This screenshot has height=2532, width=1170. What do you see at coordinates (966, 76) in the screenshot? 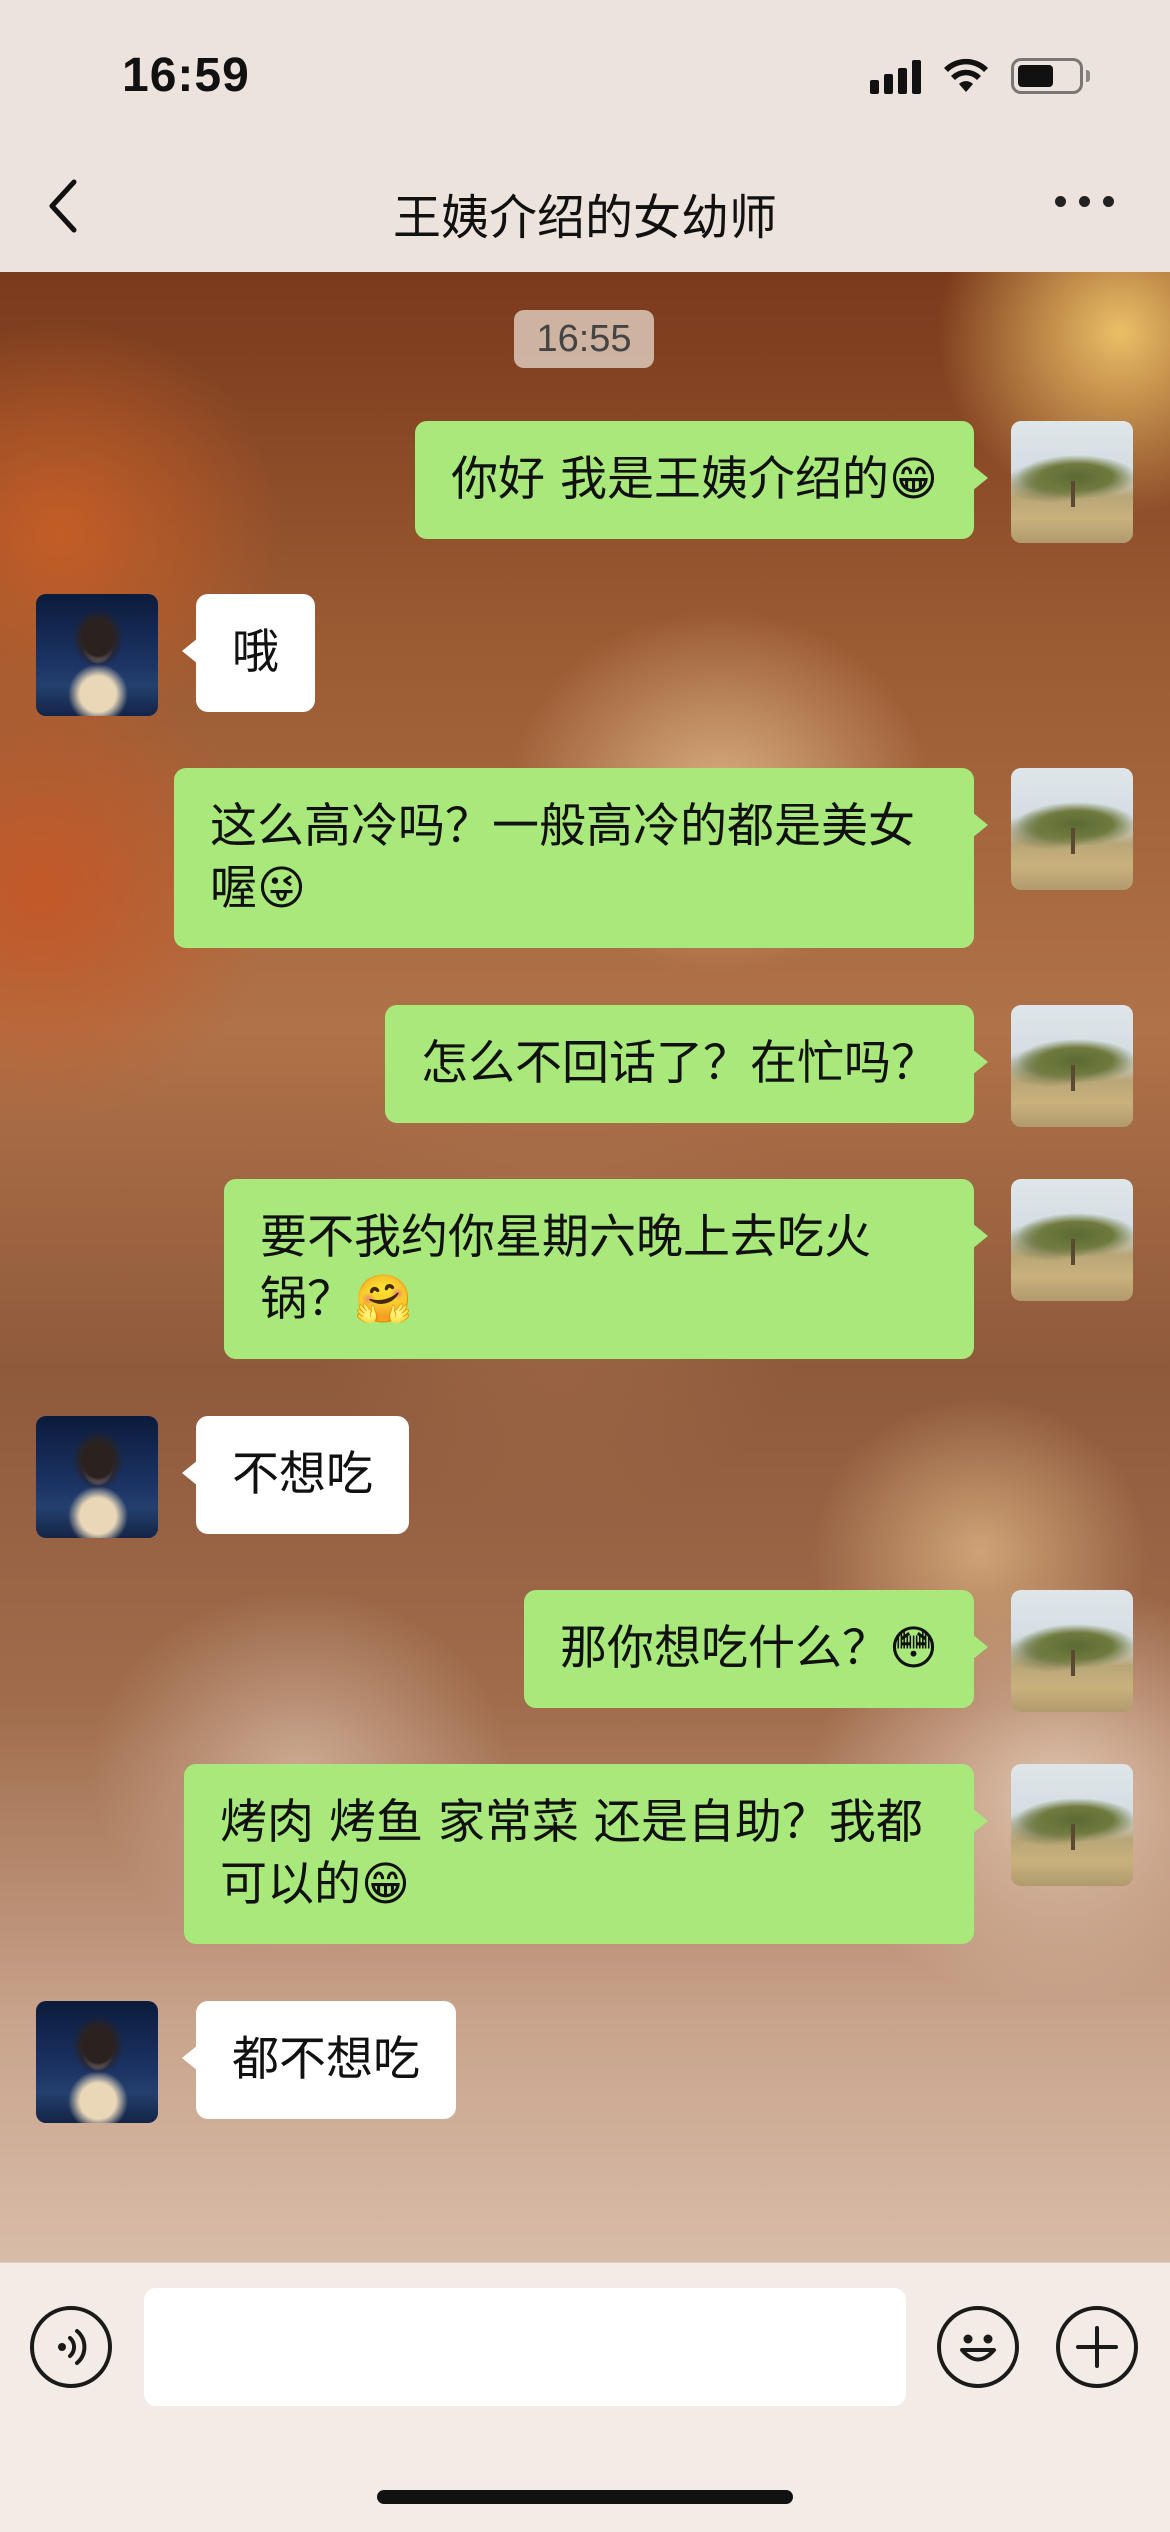
I see `wifi-icon` at bounding box center [966, 76].